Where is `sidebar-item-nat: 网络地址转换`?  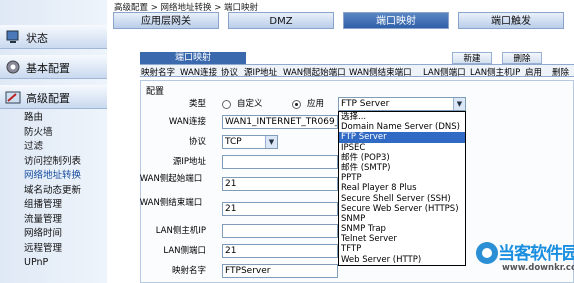 sidebar-item-nat: 网络地址转换 is located at coordinates (53, 176).